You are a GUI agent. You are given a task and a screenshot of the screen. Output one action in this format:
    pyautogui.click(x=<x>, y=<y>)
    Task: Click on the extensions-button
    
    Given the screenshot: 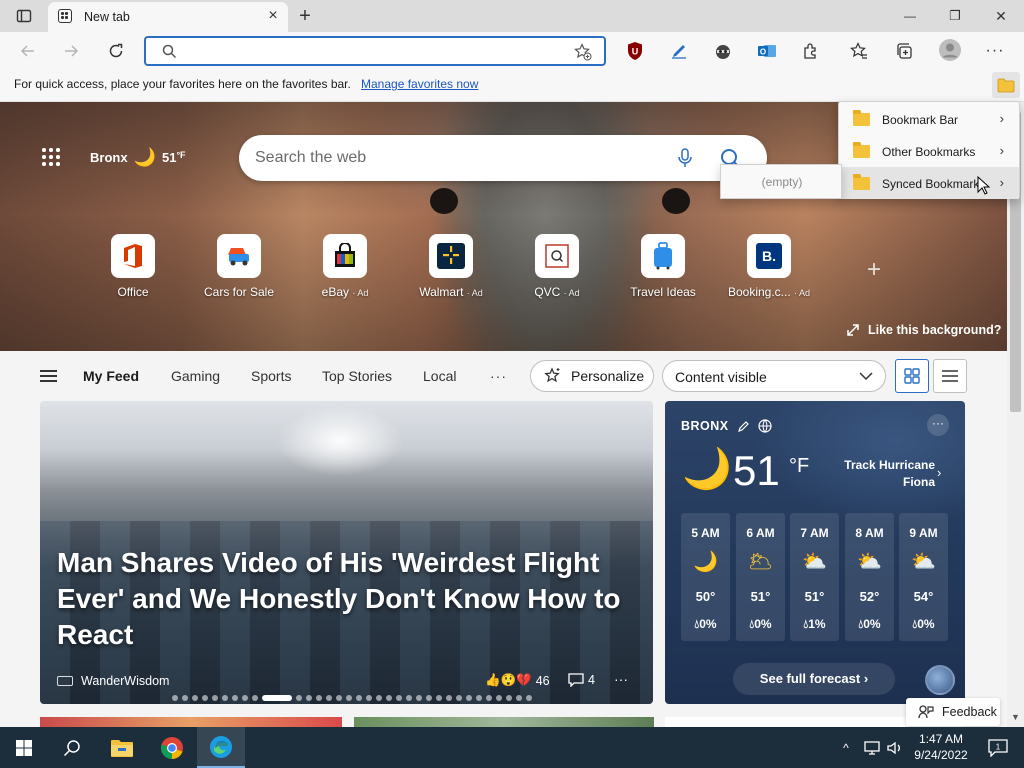 What is the action you would take?
    pyautogui.click(x=811, y=51)
    